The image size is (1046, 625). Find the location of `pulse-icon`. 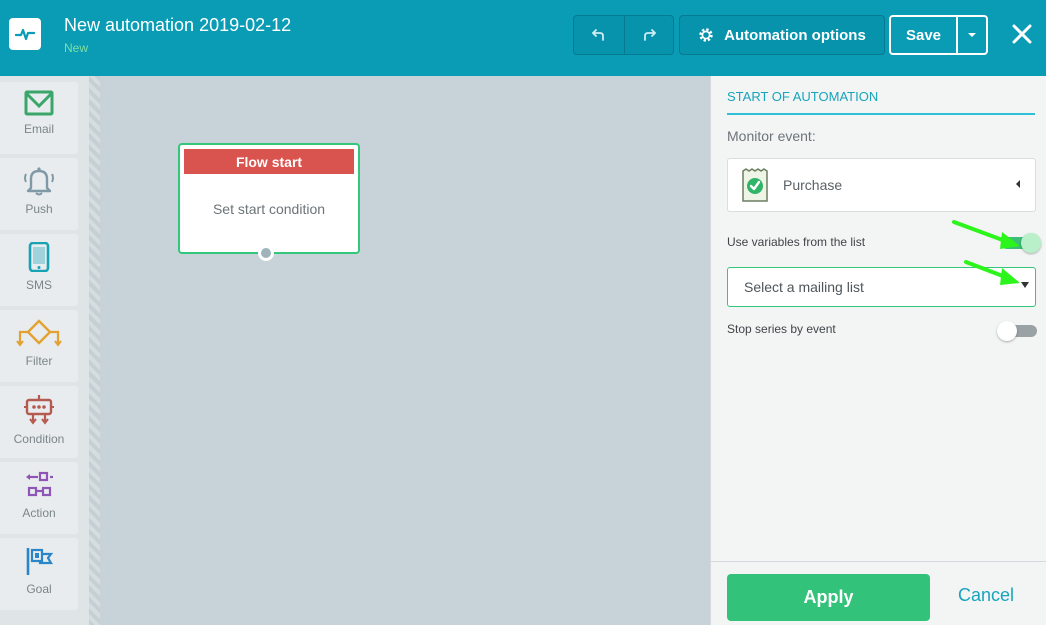

pulse-icon is located at coordinates (25, 34).